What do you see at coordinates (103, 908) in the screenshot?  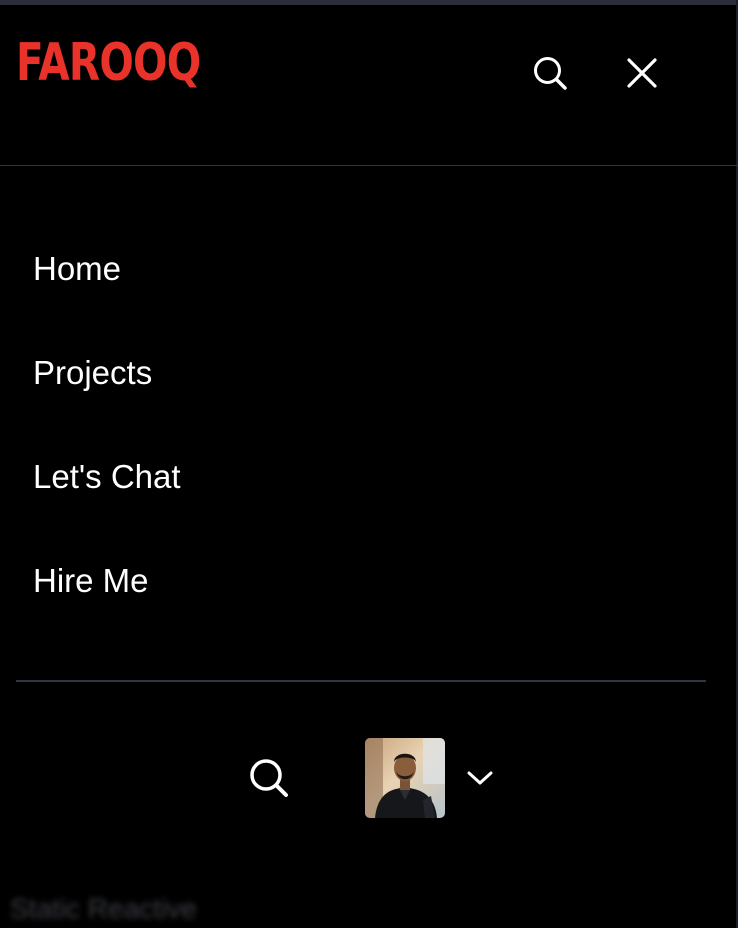 I see `background-footer-text: Static Reactive` at bounding box center [103, 908].